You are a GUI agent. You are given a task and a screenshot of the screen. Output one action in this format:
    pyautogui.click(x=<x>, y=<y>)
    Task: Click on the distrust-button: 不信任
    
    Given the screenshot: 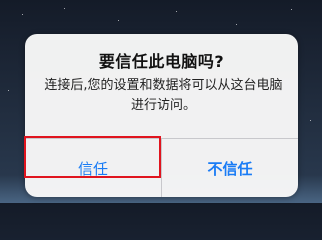 What is the action you would take?
    pyautogui.click(x=229, y=168)
    